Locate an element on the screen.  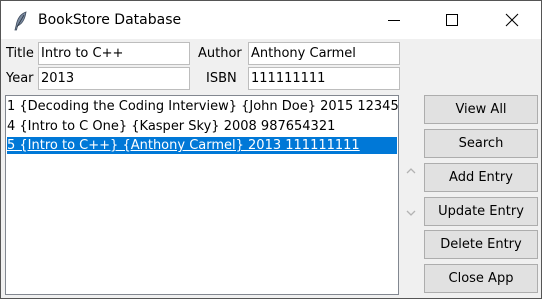
close-app-button: Close App is located at coordinates (481, 278).